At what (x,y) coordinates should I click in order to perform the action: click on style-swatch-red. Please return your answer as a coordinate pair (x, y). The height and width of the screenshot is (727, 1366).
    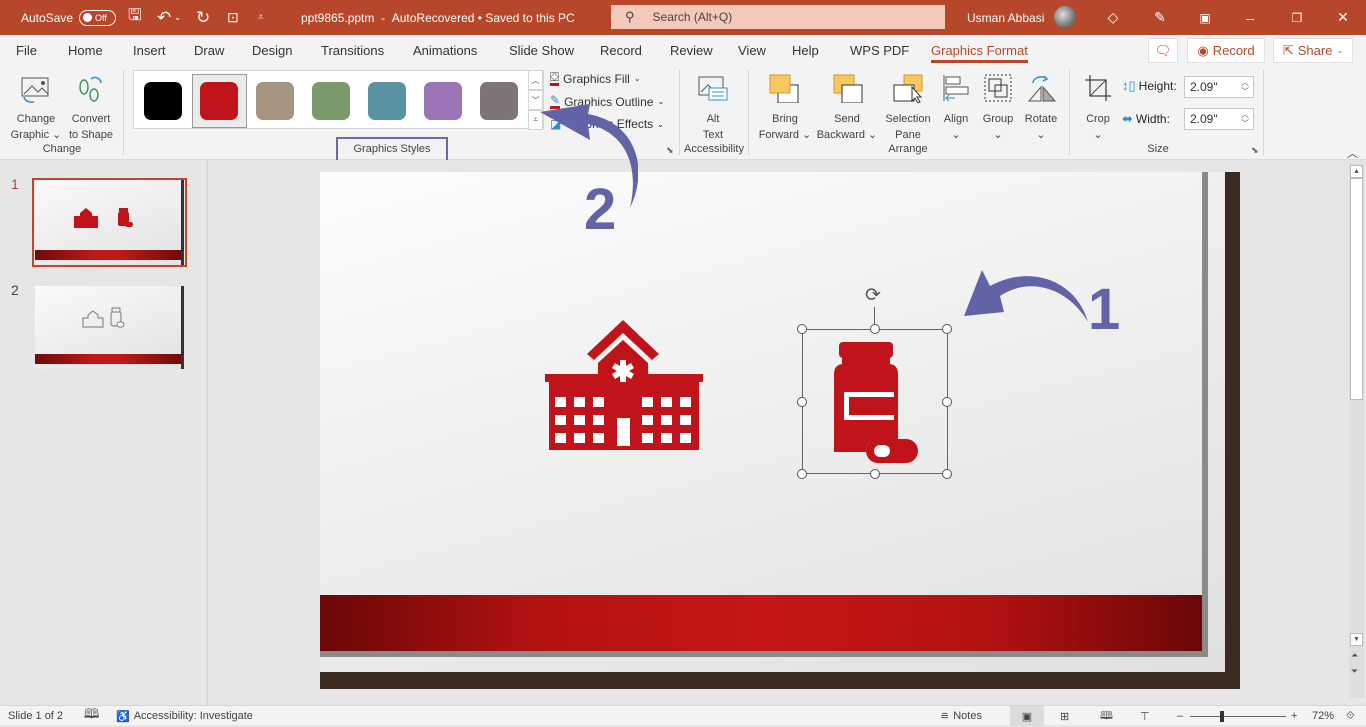
    Looking at the image, I should click on (219, 101).